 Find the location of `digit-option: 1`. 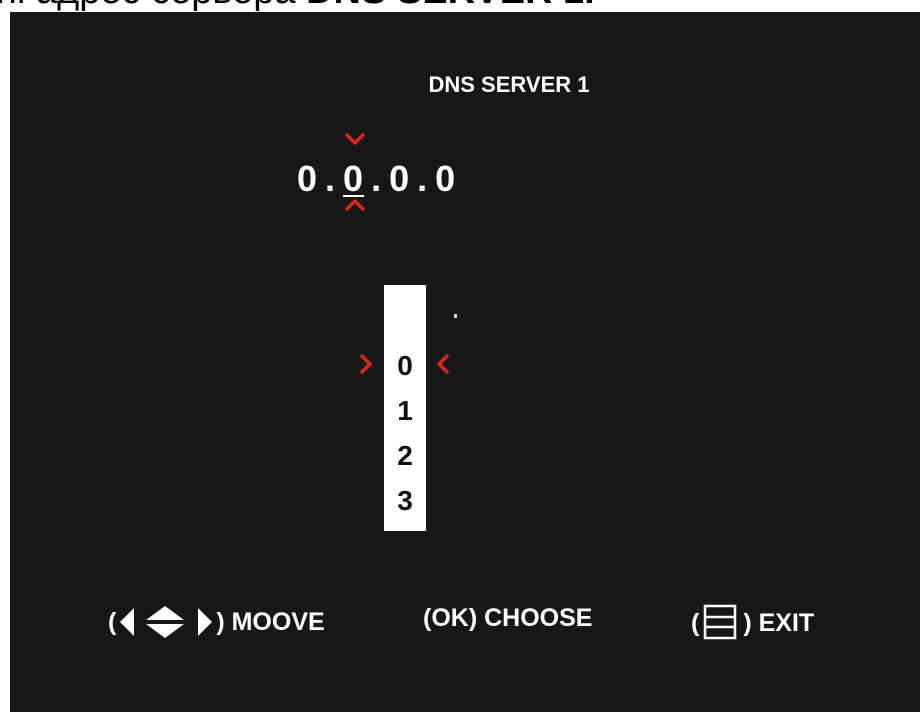

digit-option: 1 is located at coordinates (405, 411).